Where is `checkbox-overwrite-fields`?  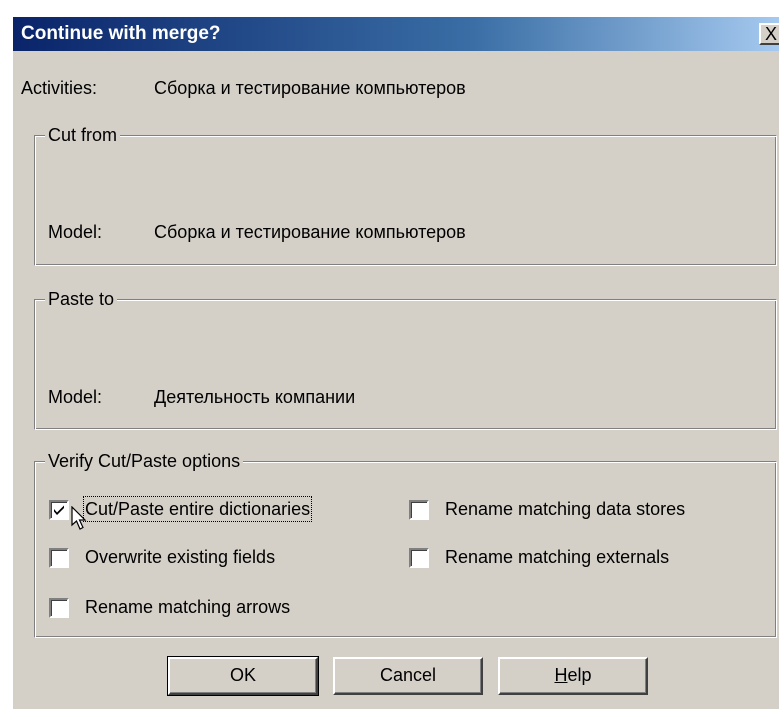 checkbox-overwrite-fields is located at coordinates (59, 558).